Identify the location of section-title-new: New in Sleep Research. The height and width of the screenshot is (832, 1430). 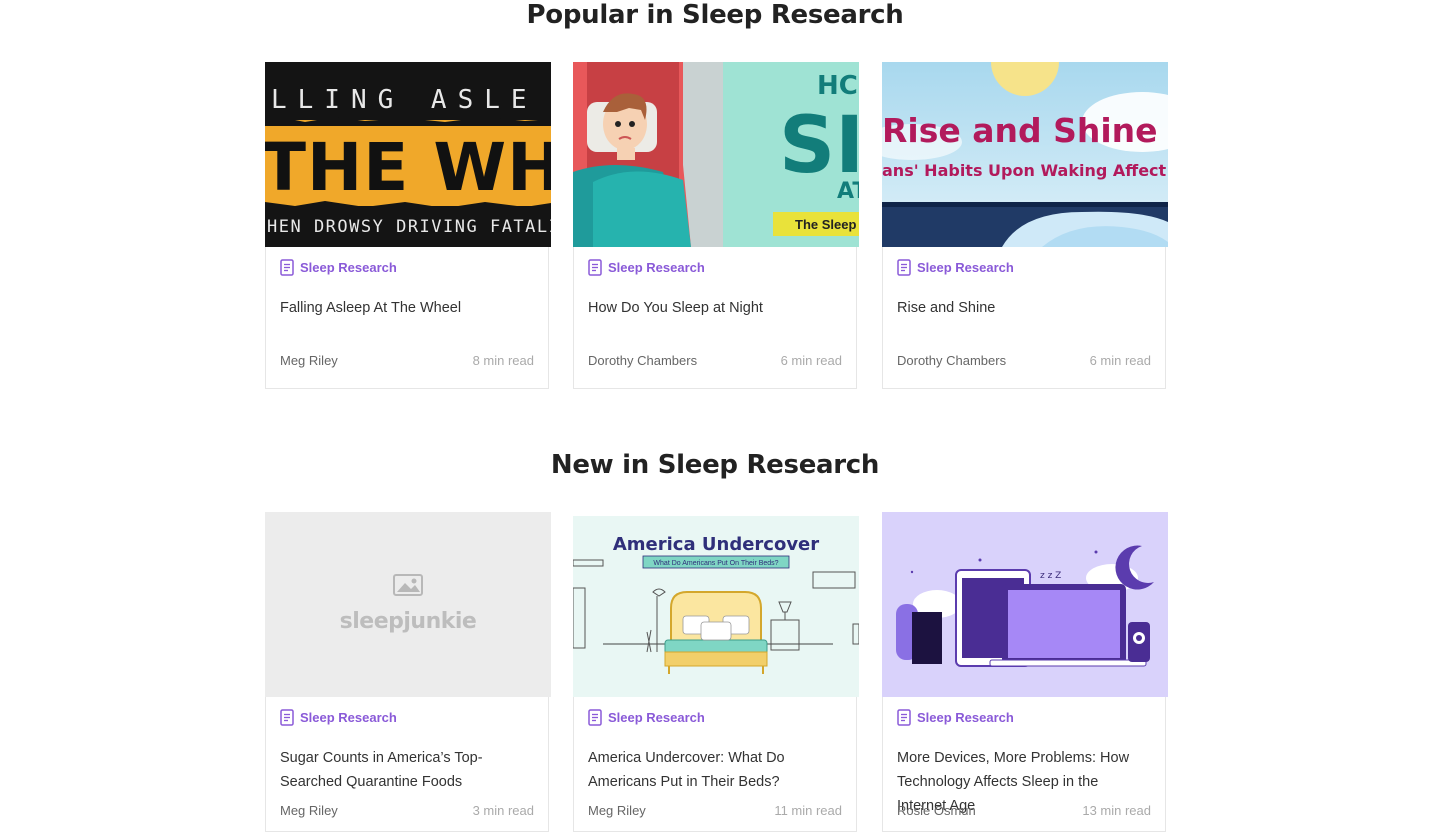
(715, 465).